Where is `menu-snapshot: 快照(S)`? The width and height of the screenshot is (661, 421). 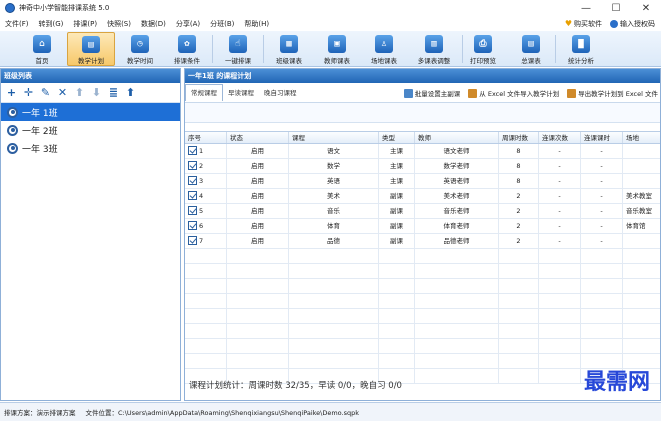 menu-snapshot: 快照(S) is located at coordinates (119, 24).